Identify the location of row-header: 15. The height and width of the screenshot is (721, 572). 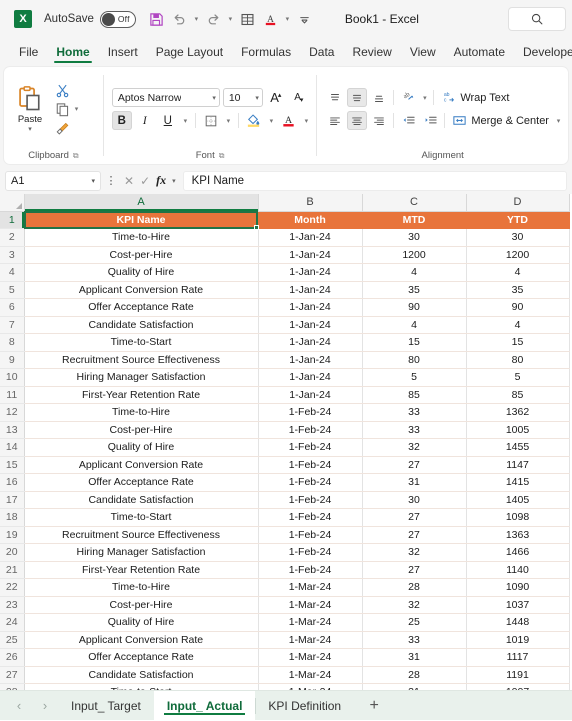
(12, 465).